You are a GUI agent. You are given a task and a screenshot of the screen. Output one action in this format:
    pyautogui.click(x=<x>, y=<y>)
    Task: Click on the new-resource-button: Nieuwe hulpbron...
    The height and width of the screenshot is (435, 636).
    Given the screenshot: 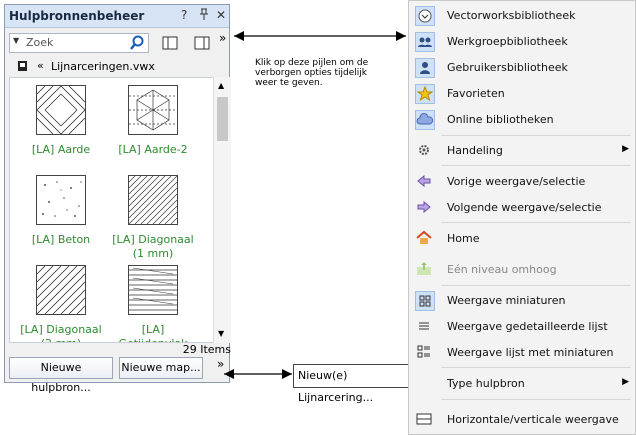 What is the action you would take?
    pyautogui.click(x=61, y=375)
    